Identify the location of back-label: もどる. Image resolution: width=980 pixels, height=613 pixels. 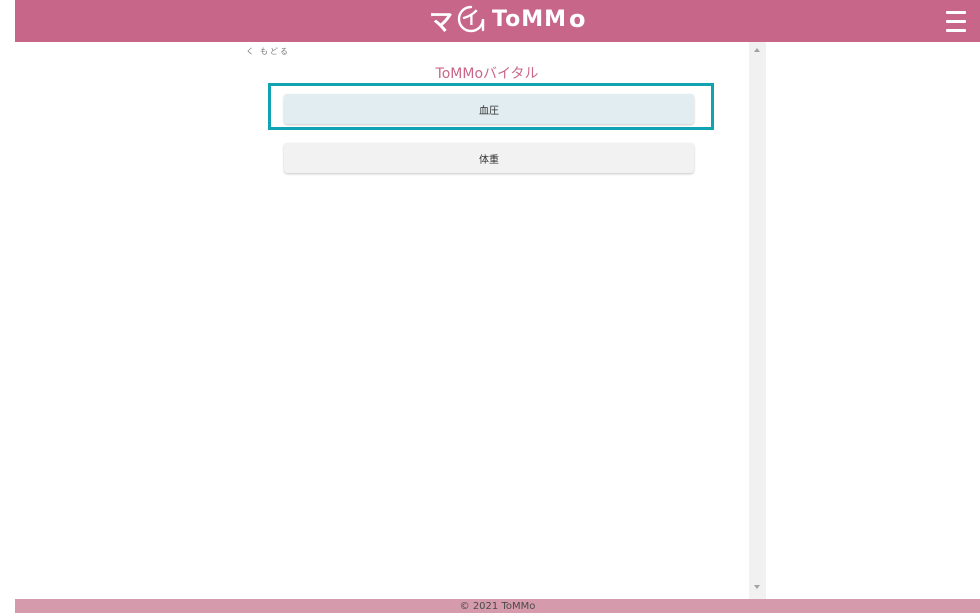
(275, 51).